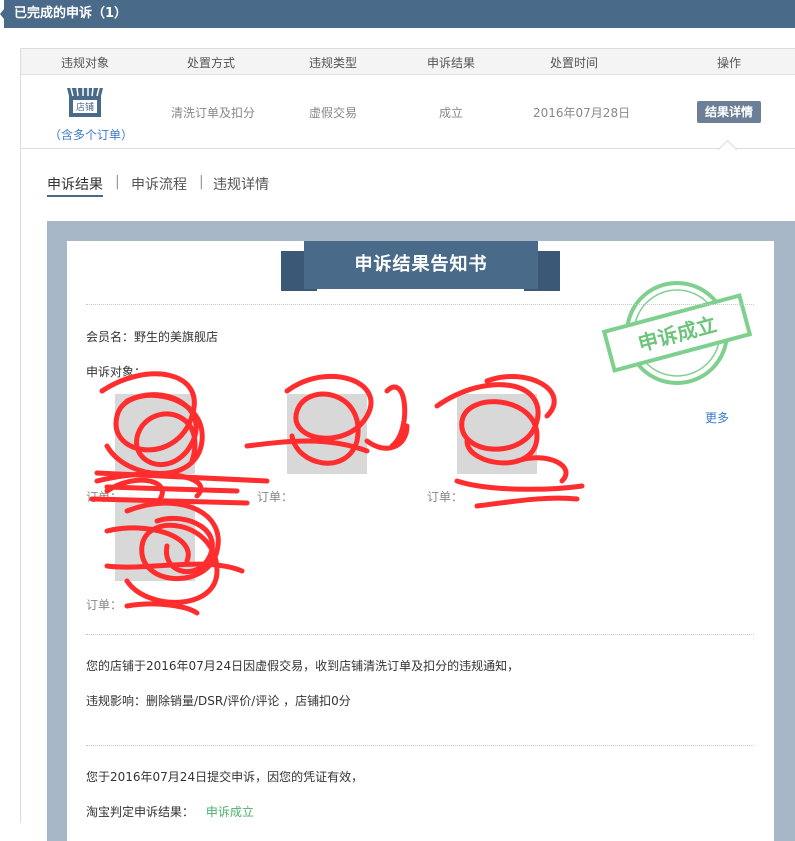  What do you see at coordinates (152, 337) in the screenshot?
I see `member-name: 会员名：野生的美旗舰店` at bounding box center [152, 337].